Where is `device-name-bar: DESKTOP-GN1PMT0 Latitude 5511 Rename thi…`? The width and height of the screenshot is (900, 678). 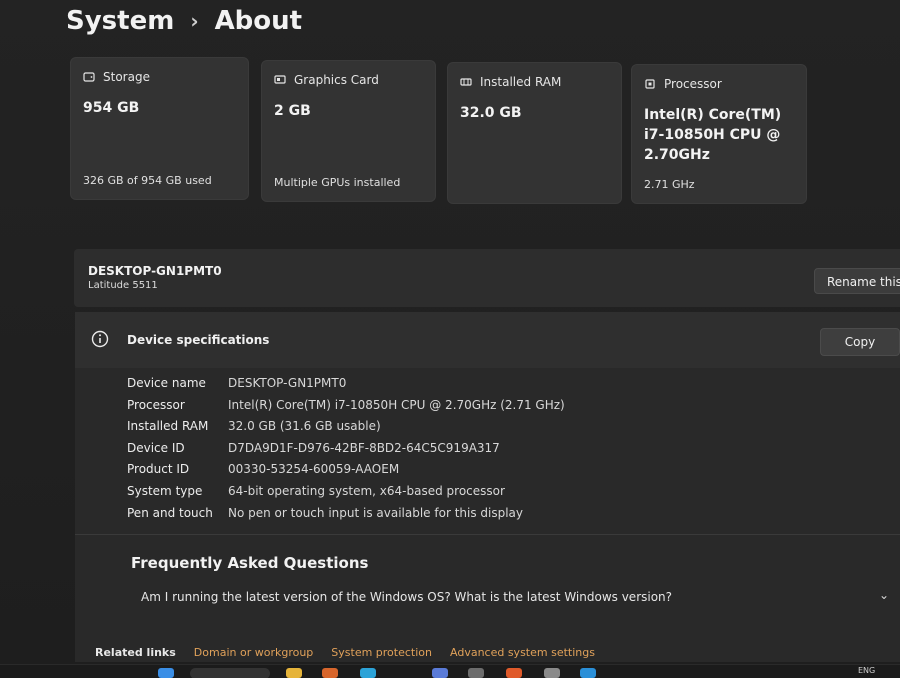 device-name-bar: DESKTOP-GN1PMT0 Latitude 5511 Rename thi… is located at coordinates (487, 278).